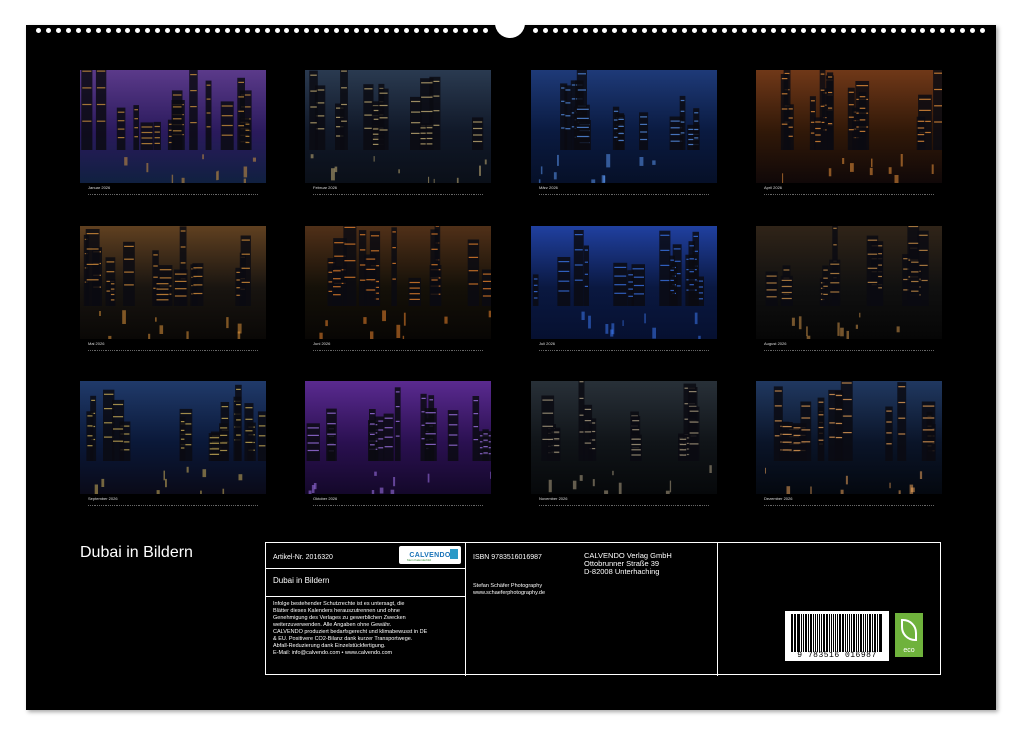  I want to click on publisher-line: D-82008 Unterhaching, so click(628, 572).